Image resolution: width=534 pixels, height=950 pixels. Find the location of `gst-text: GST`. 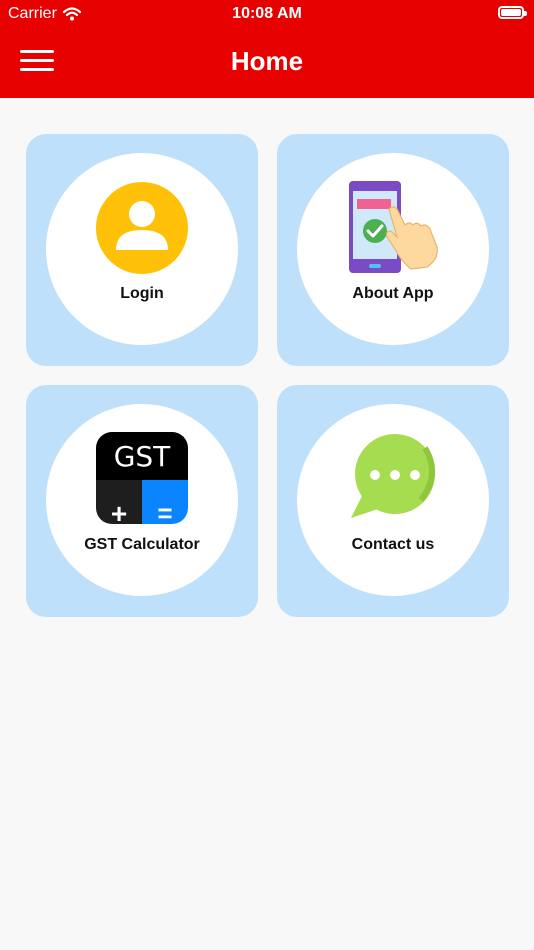

gst-text: GST is located at coordinates (142, 456).